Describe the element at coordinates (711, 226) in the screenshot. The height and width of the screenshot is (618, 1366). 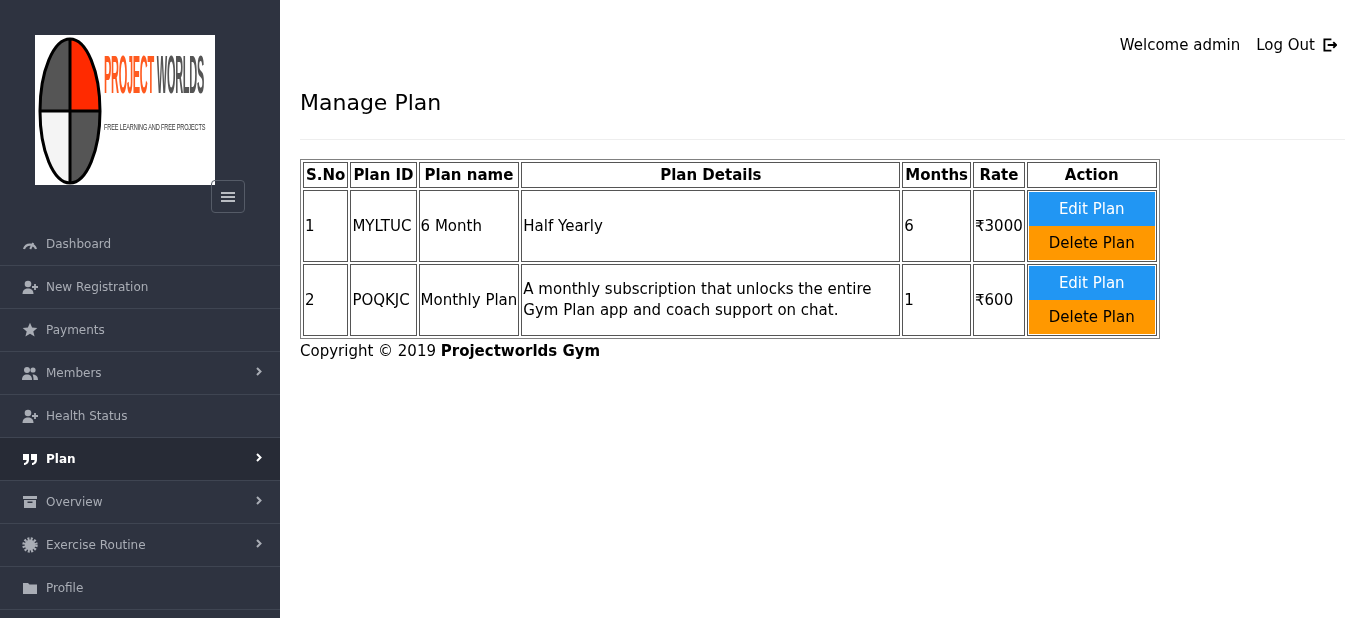
I see `table-cell: Half Yearly` at that location.